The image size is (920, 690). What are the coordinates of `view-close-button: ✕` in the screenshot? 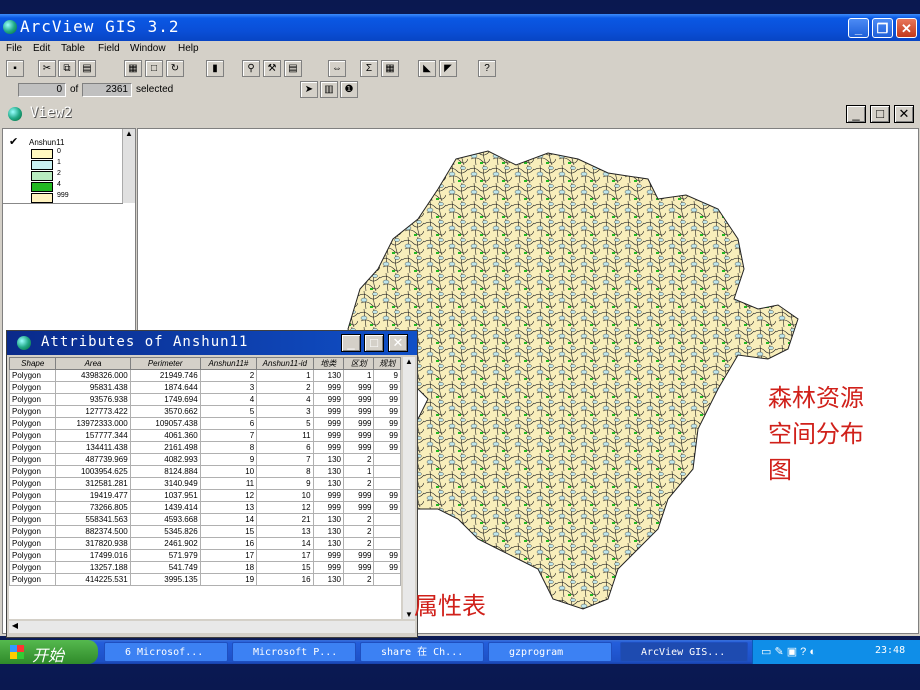 It's located at (904, 114).